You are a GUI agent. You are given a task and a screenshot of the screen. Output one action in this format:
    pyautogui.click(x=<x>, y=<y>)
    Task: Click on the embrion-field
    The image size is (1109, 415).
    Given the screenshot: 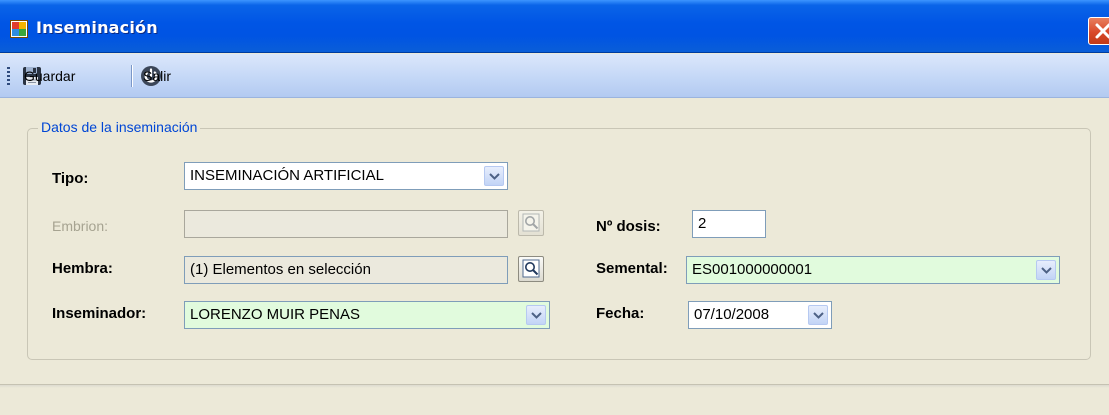 What is the action you would take?
    pyautogui.click(x=346, y=224)
    